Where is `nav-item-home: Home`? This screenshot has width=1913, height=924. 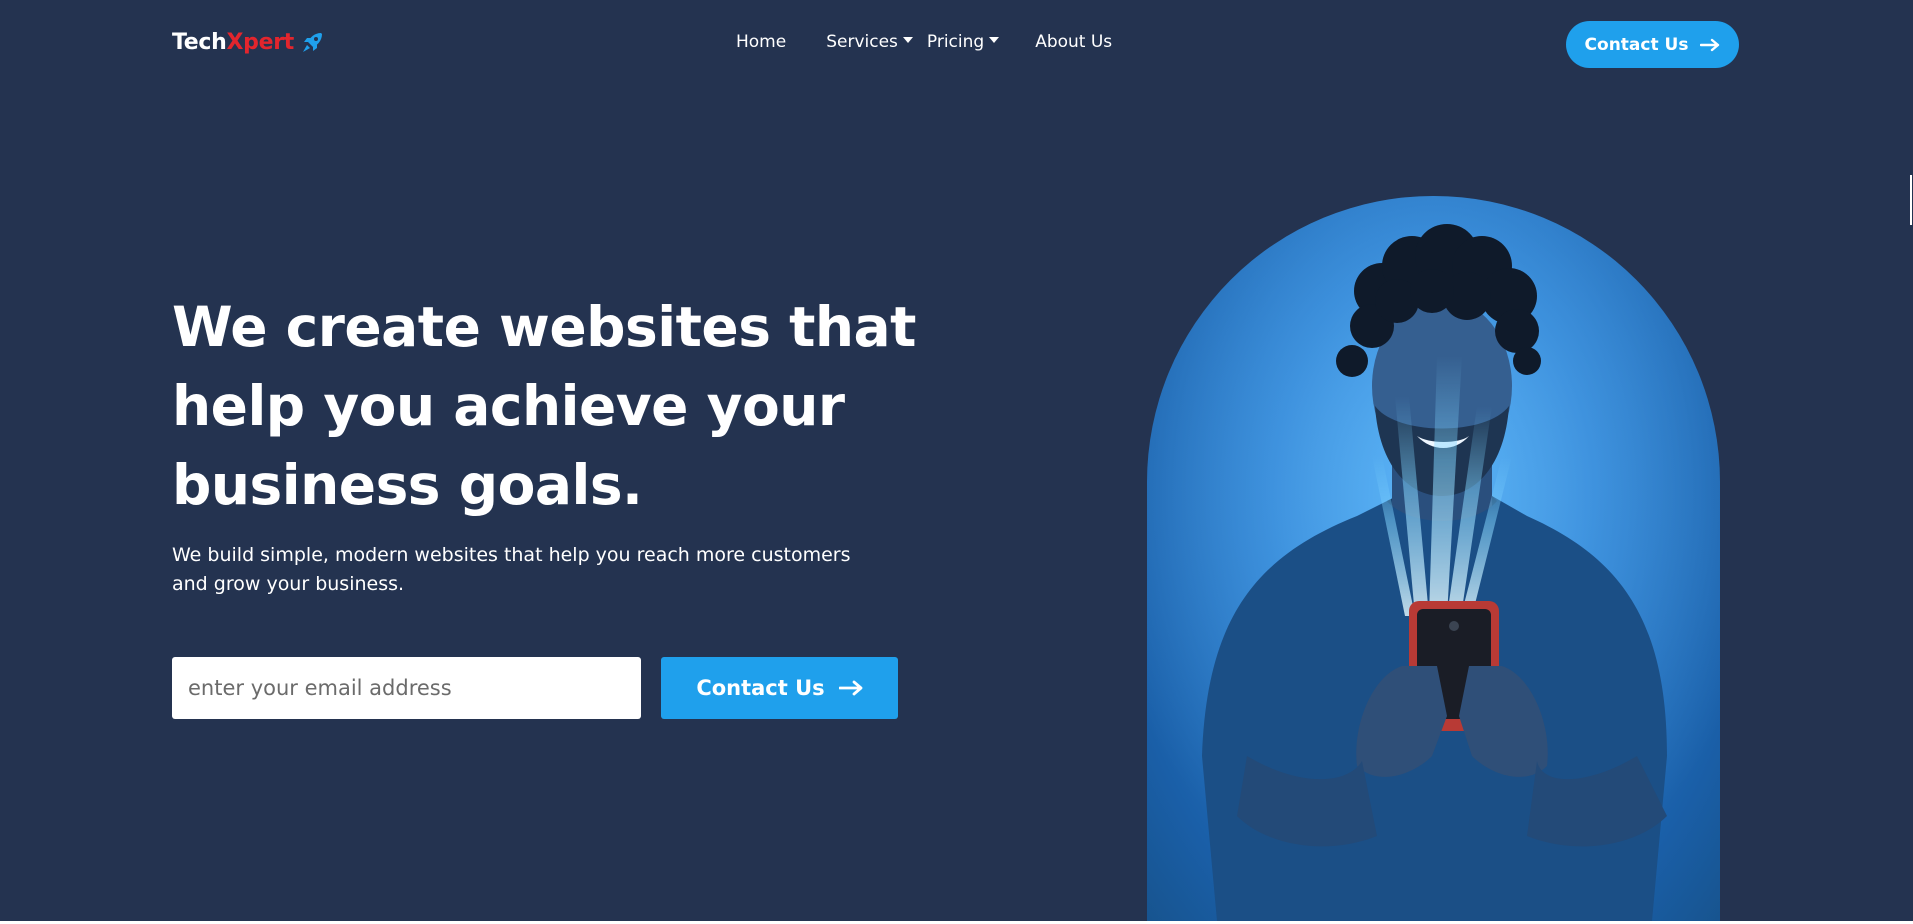 nav-item-home: Home is located at coordinates (761, 42).